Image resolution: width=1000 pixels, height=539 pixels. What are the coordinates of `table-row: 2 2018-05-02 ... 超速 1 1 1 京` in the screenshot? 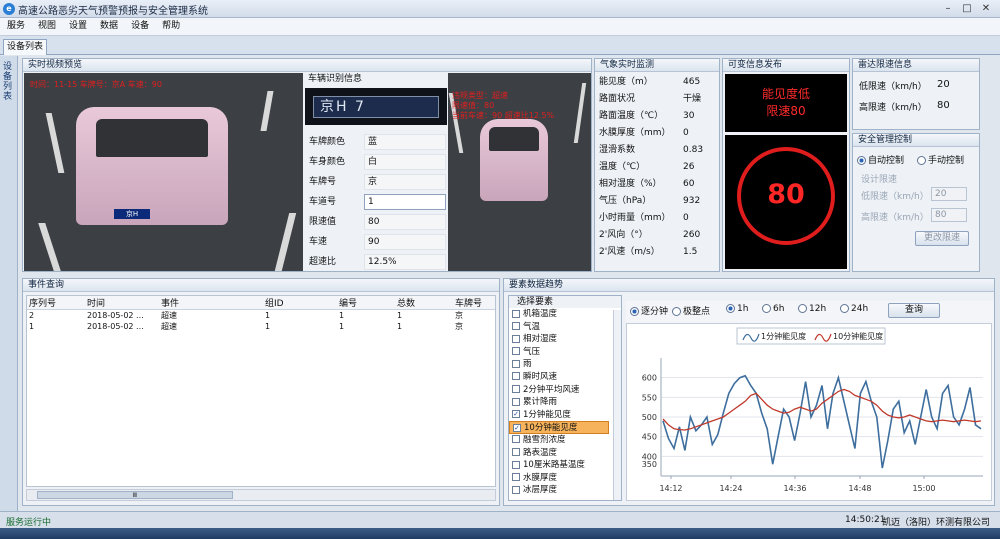 It's located at (261, 316).